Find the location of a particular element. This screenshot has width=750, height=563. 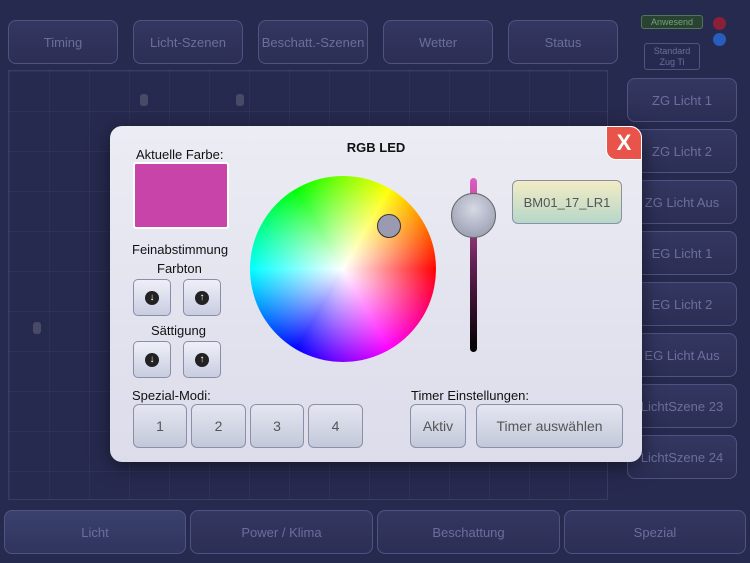

hue-down-button: ↓ is located at coordinates (152, 297).